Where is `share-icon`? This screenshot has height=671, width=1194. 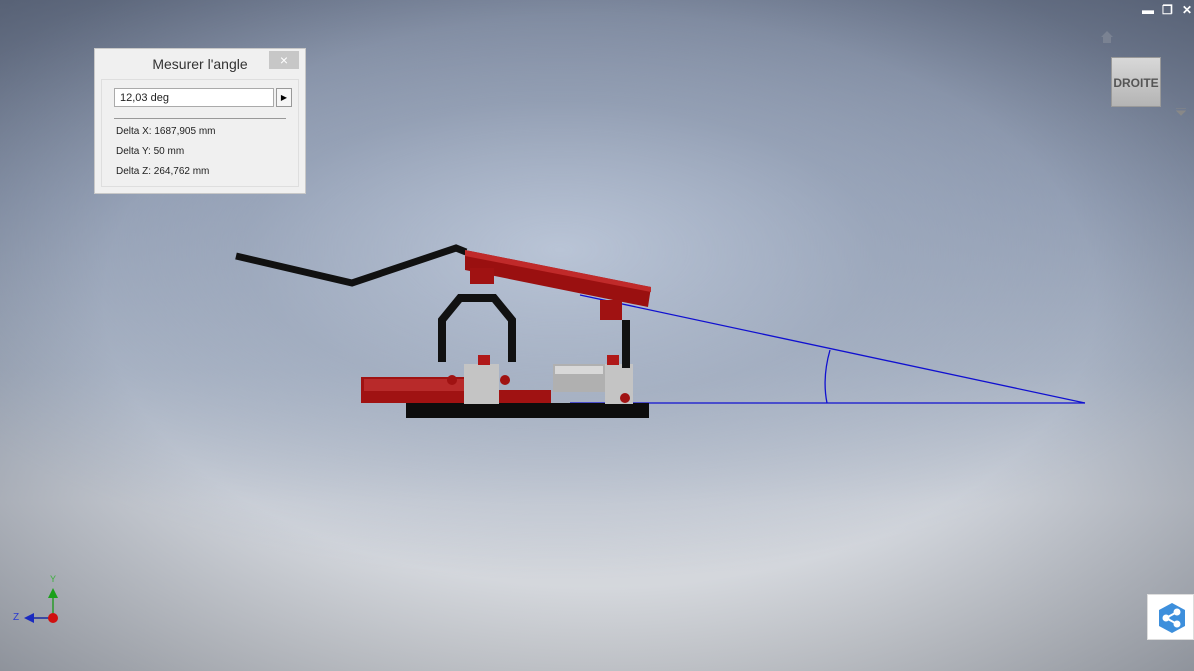
share-icon is located at coordinates (1172, 618).